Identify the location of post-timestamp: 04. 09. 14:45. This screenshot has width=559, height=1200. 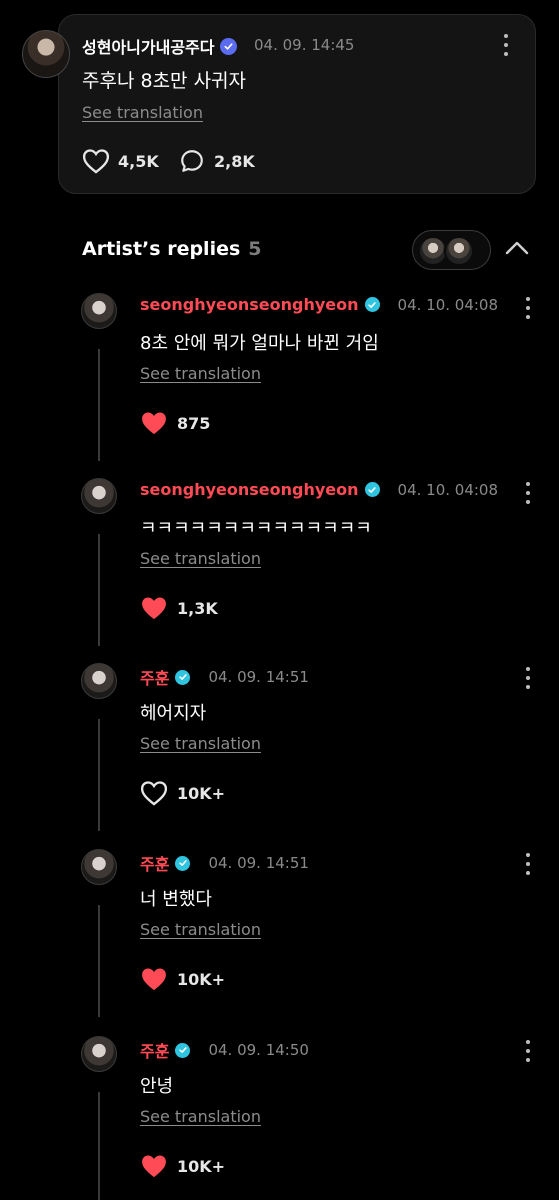
(304, 45).